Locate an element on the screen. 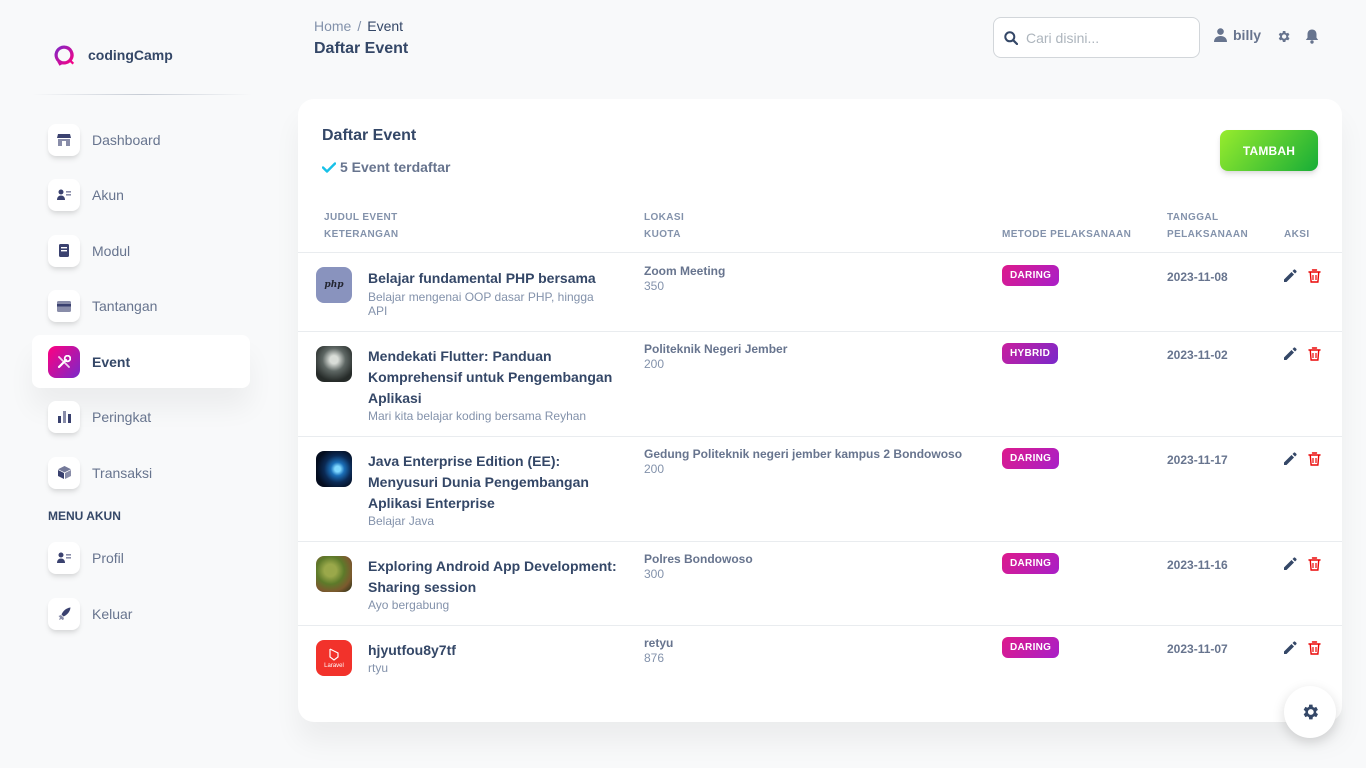 The image size is (1366, 768). settings-fab-button is located at coordinates (1310, 712).